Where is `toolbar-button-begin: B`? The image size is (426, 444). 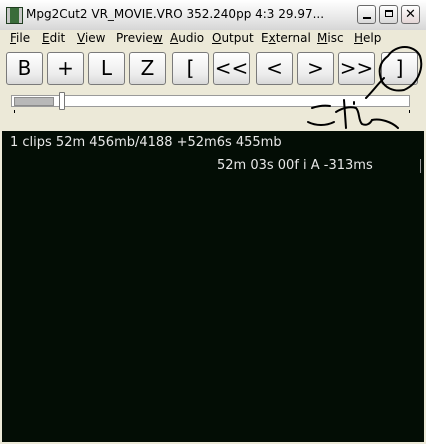 toolbar-button-begin: B is located at coordinates (24, 68).